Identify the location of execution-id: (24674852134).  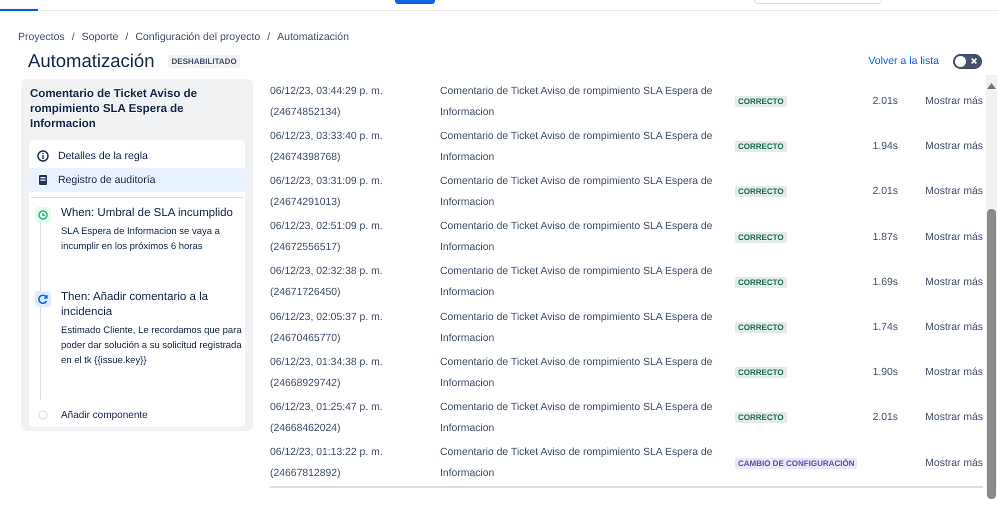
(306, 113).